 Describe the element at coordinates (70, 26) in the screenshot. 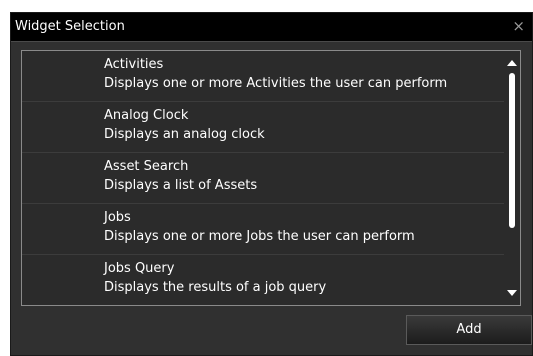

I see `dialog-title: Widget Selection` at that location.